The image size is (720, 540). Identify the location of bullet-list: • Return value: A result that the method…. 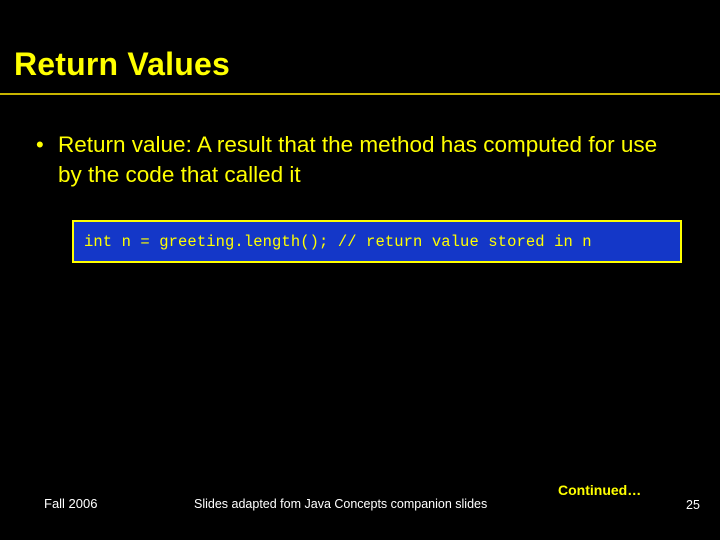
(356, 160).